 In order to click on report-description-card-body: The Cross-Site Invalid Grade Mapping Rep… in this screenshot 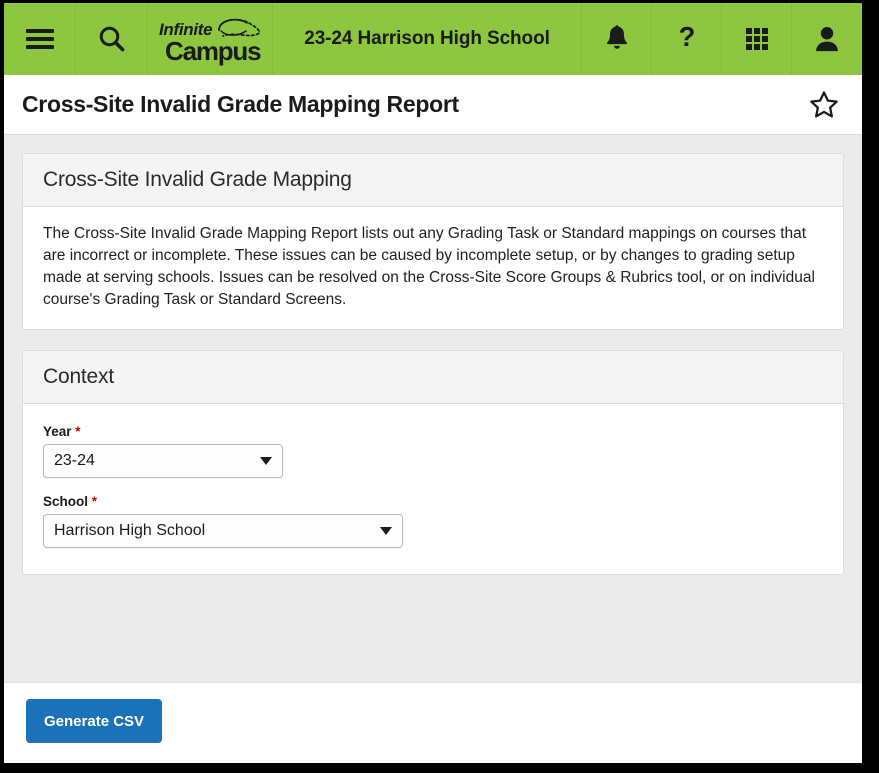, I will do `click(433, 268)`.